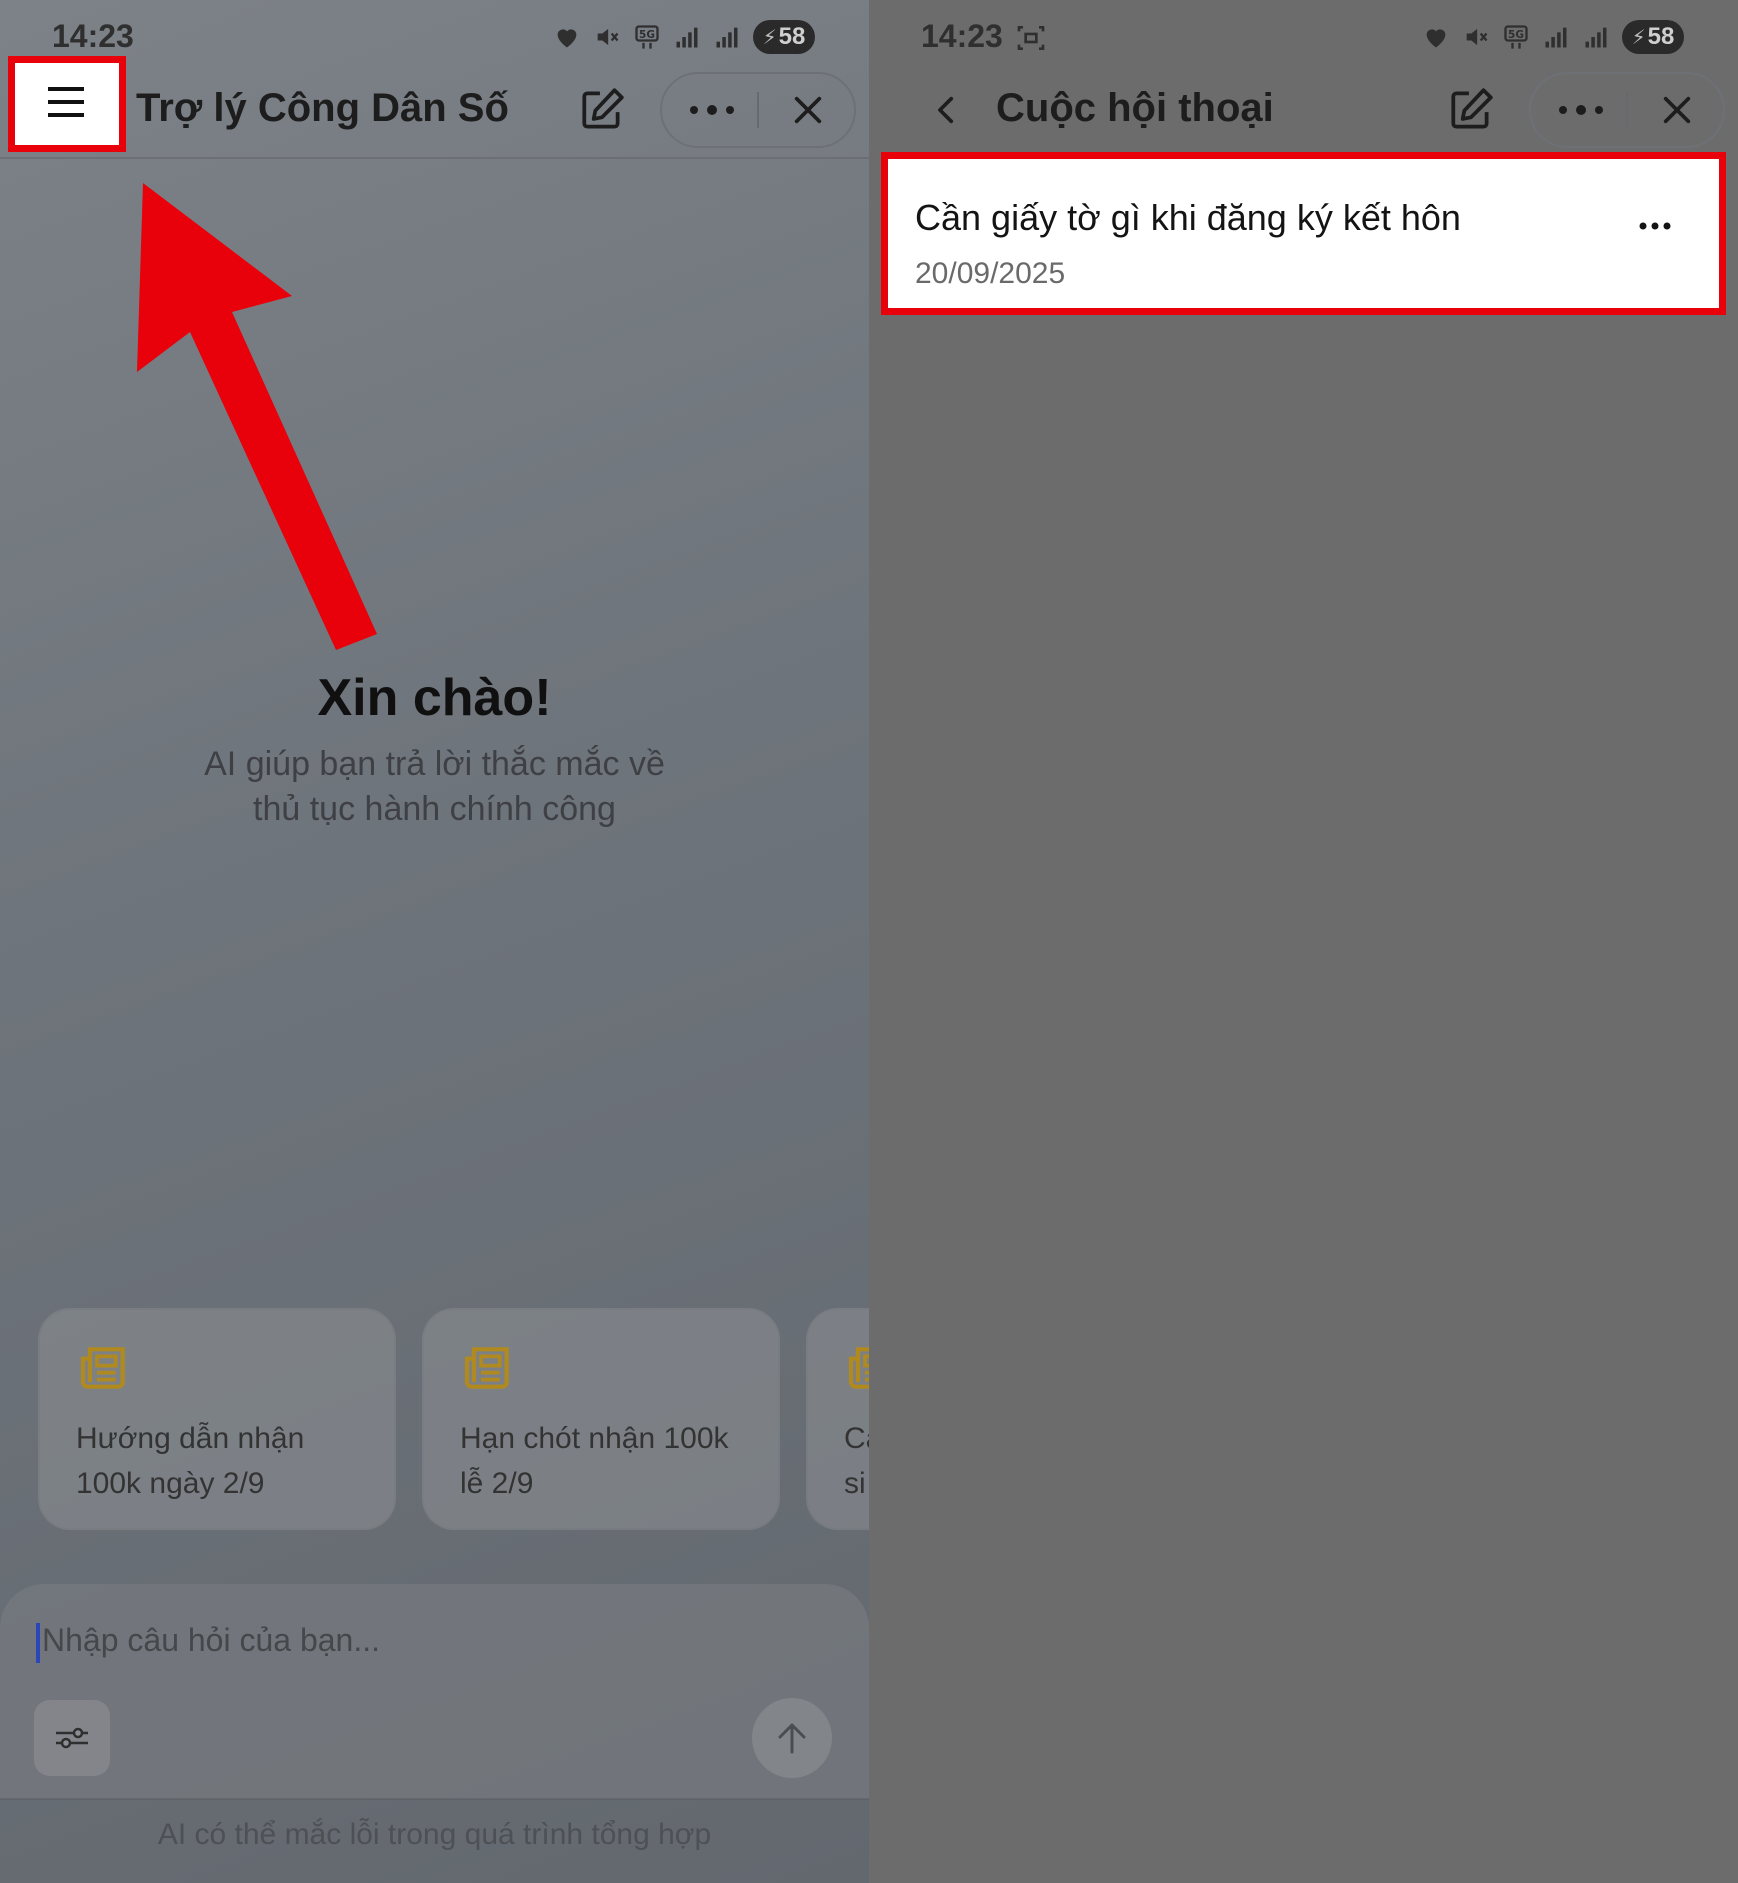  Describe the element at coordinates (226, 1461) in the screenshot. I see `suggestion-text: Hướng dẫn nhận 100k ngày 2/9` at that location.